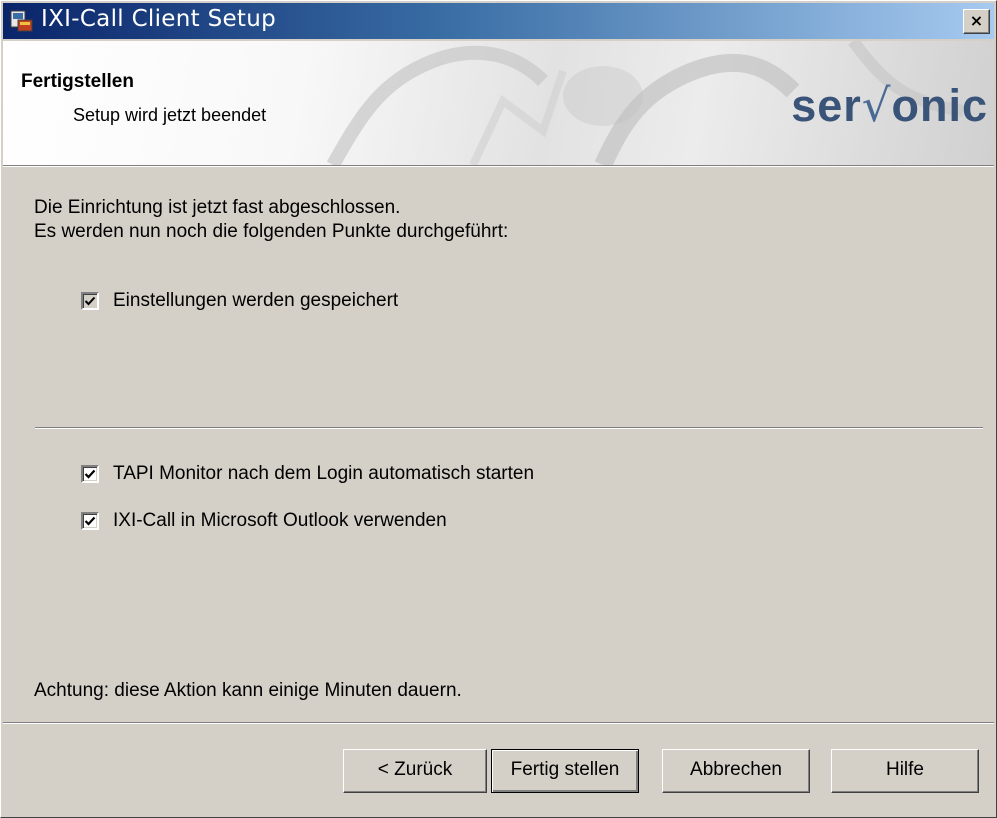 The image size is (997, 818). I want to click on tapi-monitor-checkbox, so click(90, 474).